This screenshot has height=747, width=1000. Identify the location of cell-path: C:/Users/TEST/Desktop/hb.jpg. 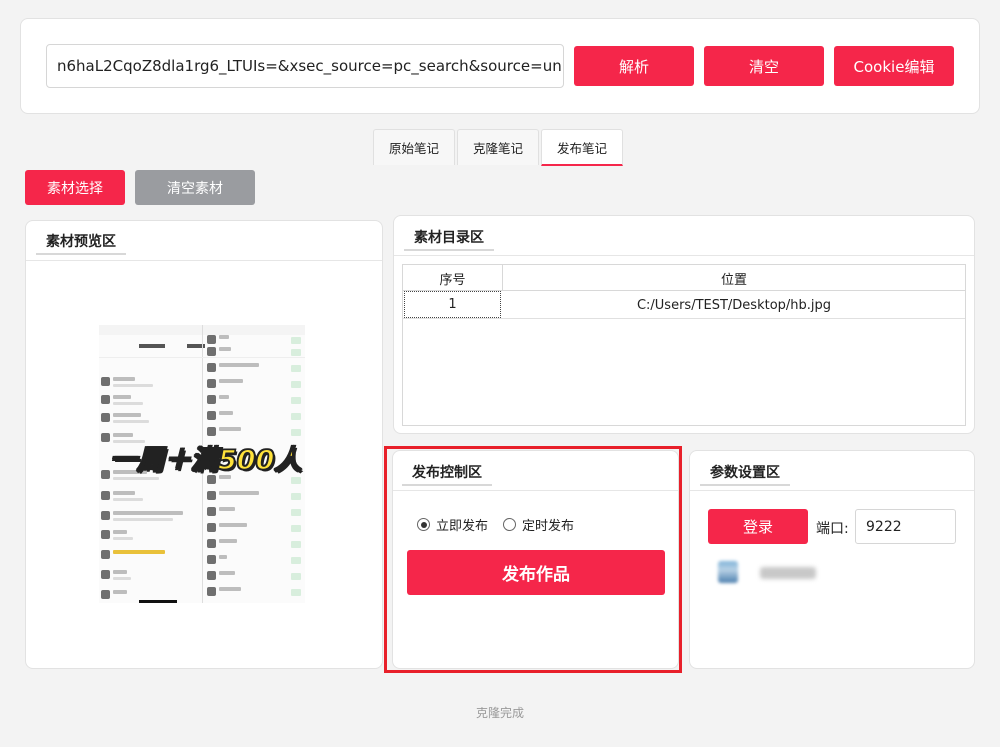
(734, 305).